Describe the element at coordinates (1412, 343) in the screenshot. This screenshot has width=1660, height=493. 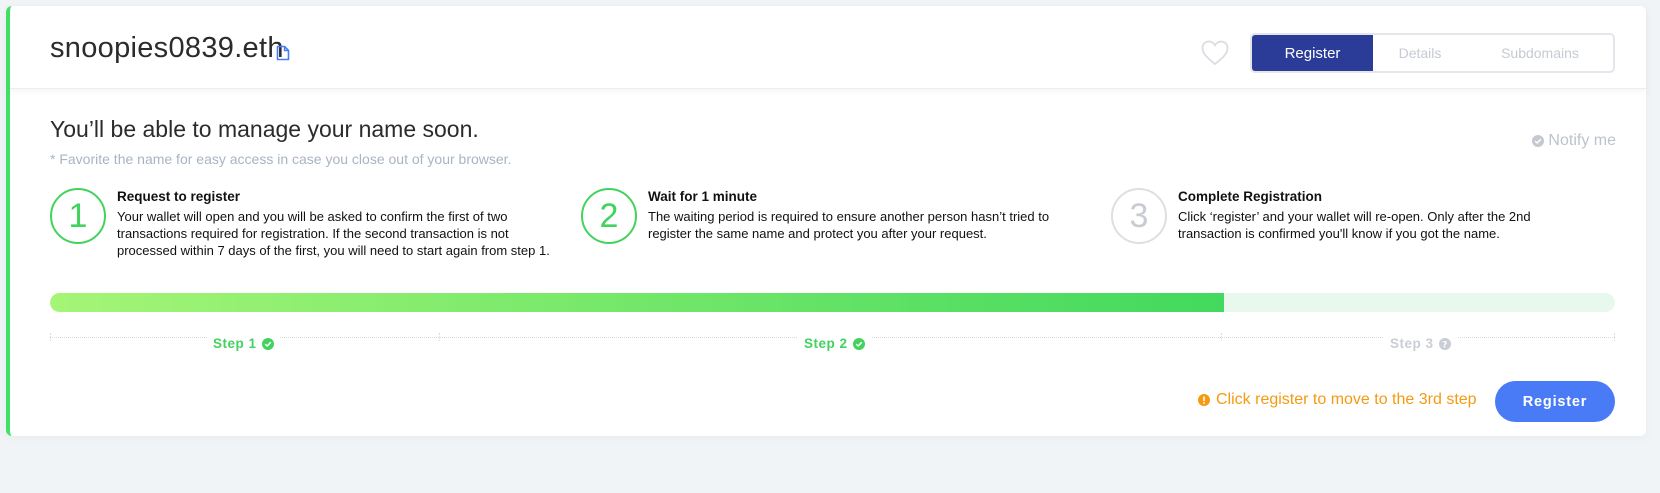
I see `step-label-text: Step 3` at that location.